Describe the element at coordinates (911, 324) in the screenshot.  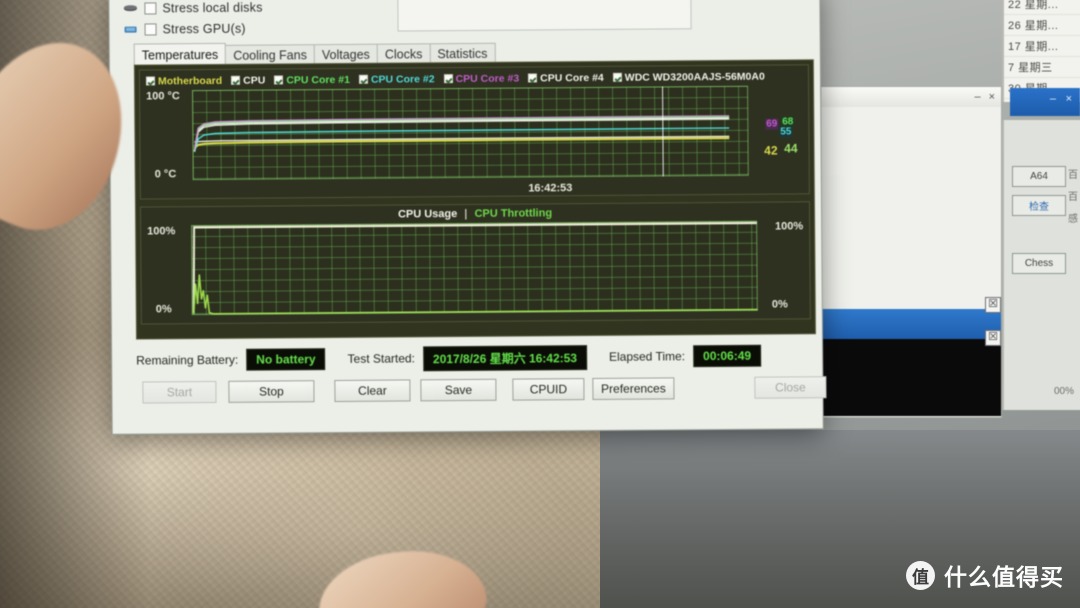
I see `background-window-selection` at that location.